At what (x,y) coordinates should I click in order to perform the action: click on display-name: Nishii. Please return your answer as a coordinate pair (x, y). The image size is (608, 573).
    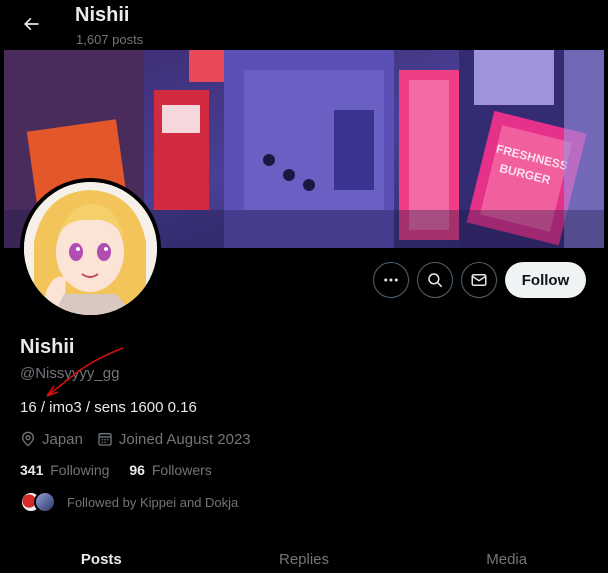
    Looking at the image, I should click on (47, 347).